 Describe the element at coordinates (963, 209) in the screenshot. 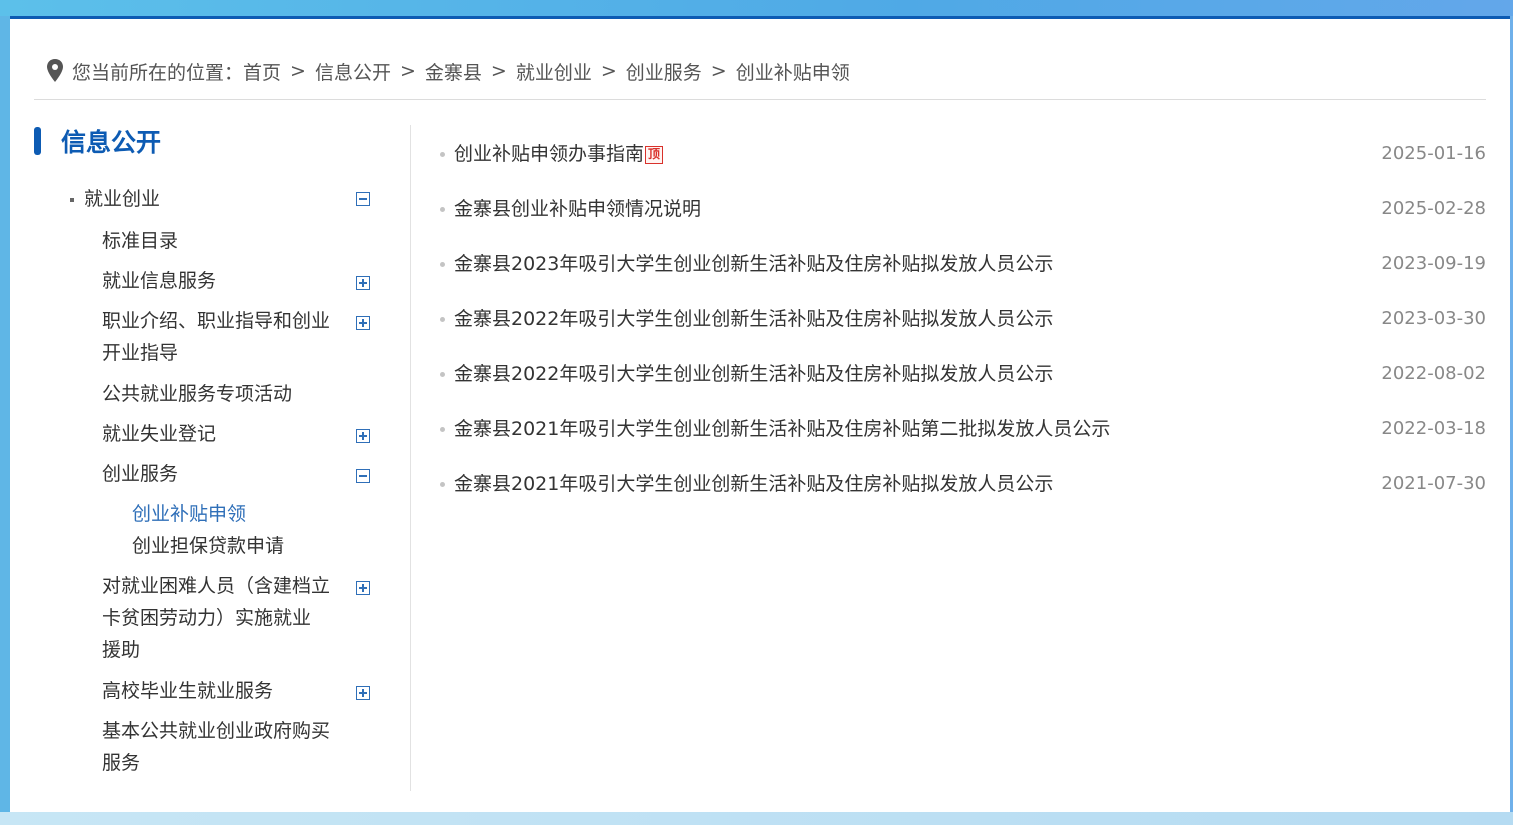

I see `list-item: 金寨县创业补贴申领情况说明 2025-02-28` at that location.